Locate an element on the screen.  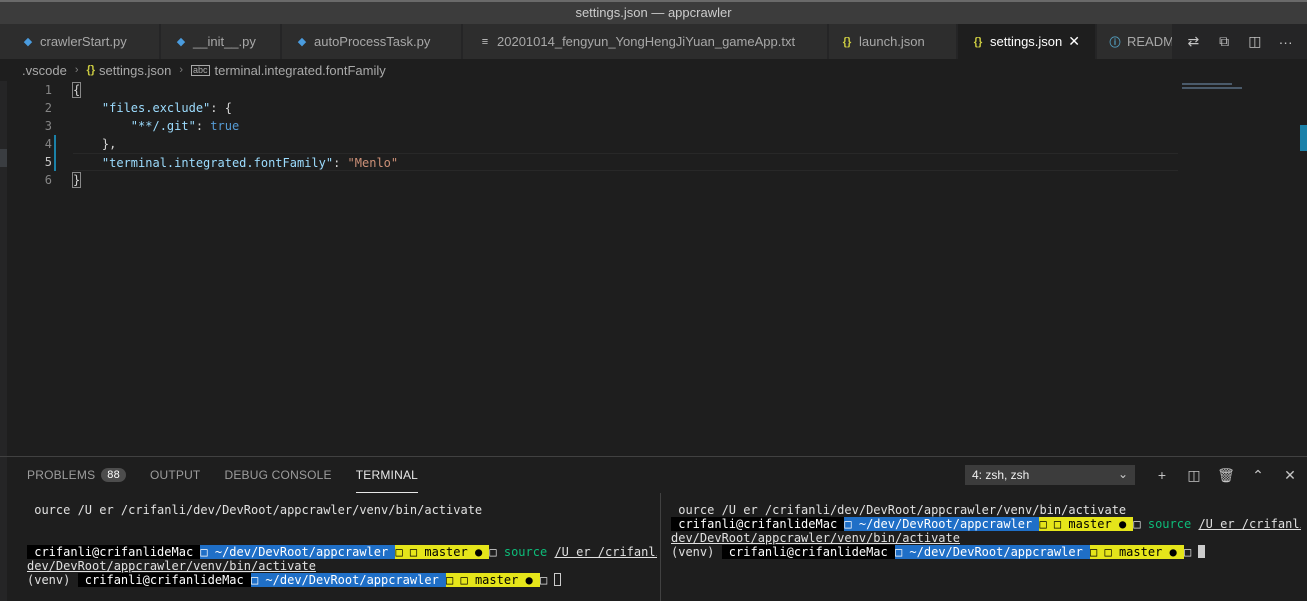
tab-init: ◆ __init__.py is located at coordinates (221, 41).